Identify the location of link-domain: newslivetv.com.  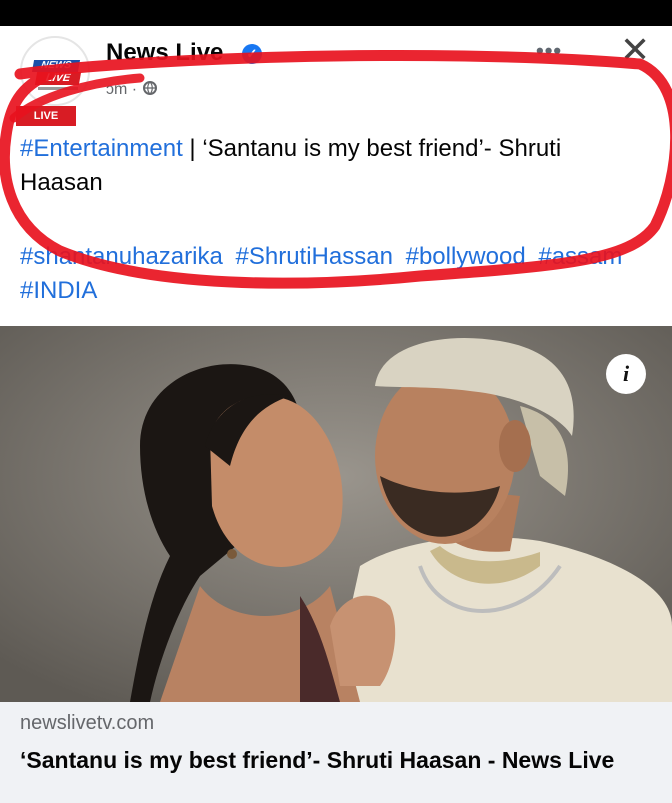
(87, 723).